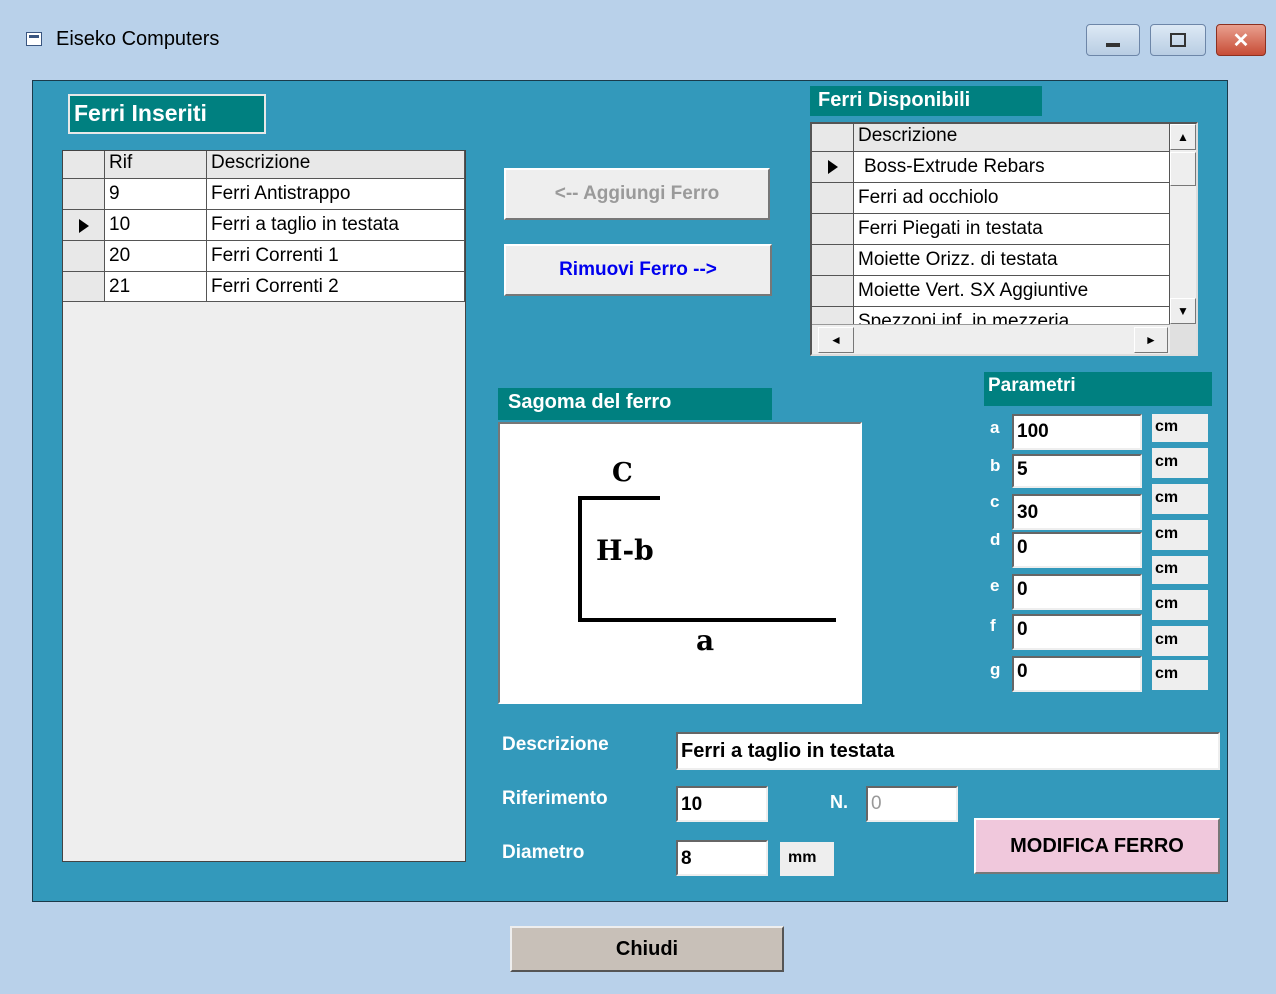 The height and width of the screenshot is (994, 1276). Describe the element at coordinates (836, 340) in the screenshot. I see `scroll-left-icon: ◄` at that location.